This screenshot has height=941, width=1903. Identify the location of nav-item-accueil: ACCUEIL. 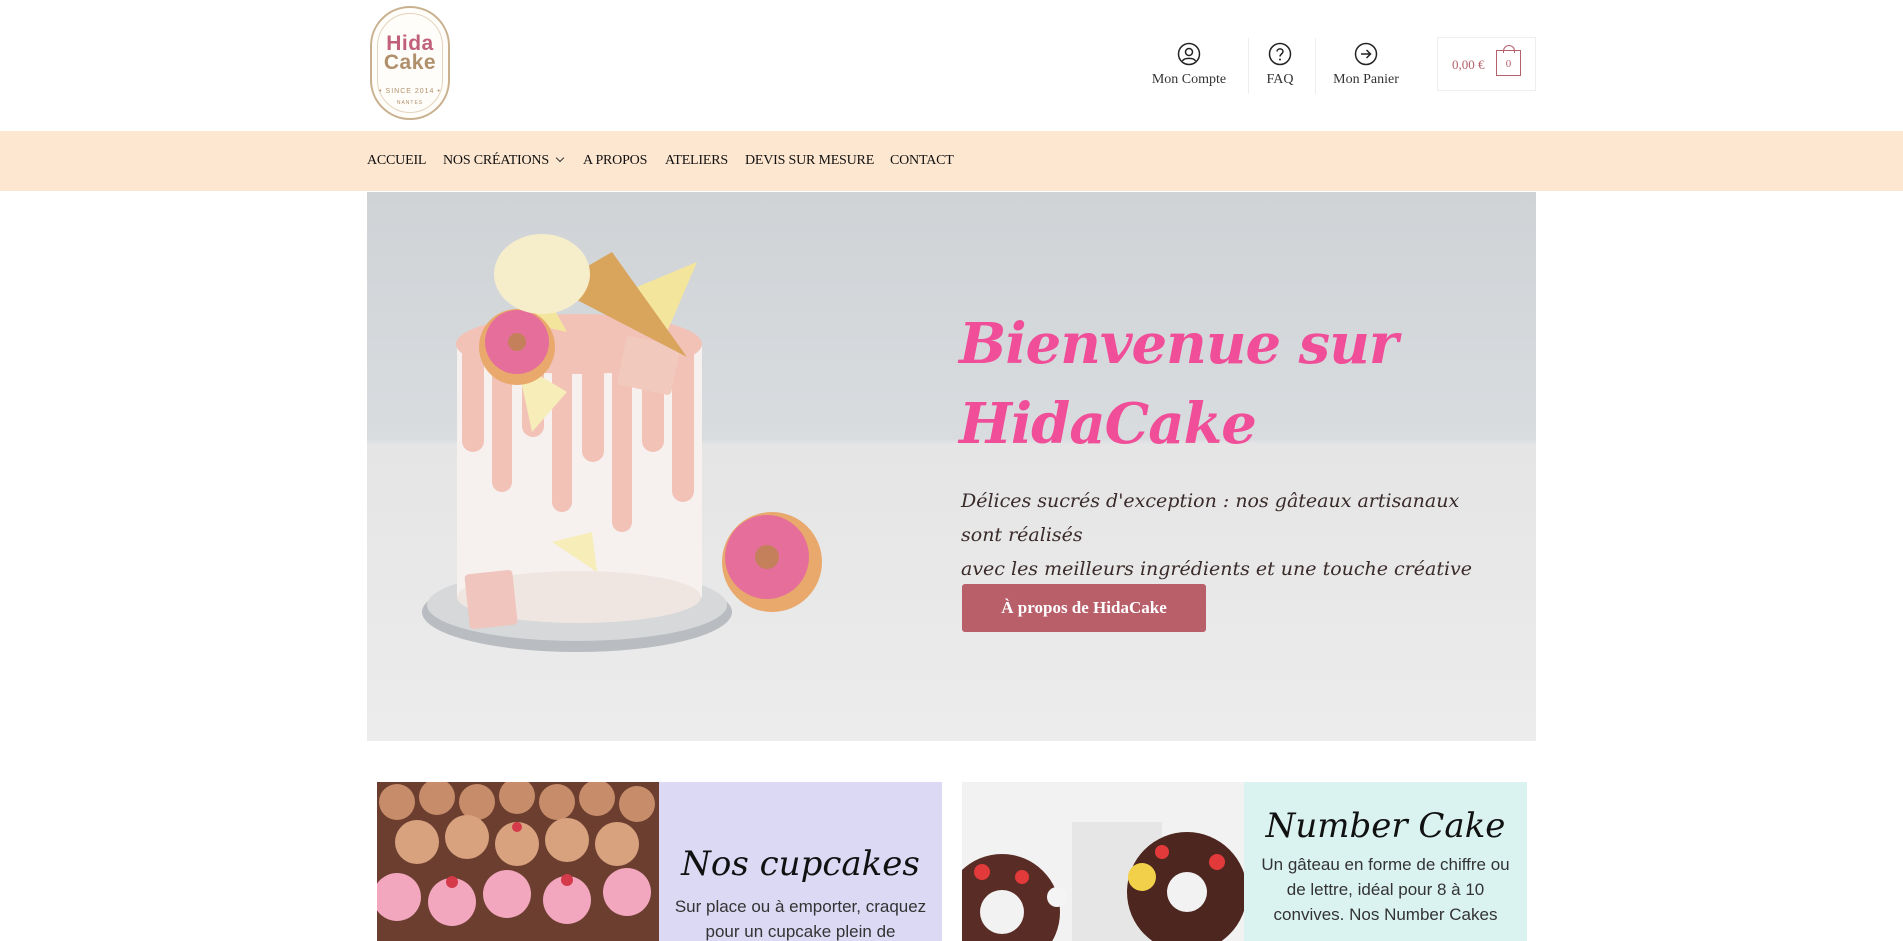
(396, 161).